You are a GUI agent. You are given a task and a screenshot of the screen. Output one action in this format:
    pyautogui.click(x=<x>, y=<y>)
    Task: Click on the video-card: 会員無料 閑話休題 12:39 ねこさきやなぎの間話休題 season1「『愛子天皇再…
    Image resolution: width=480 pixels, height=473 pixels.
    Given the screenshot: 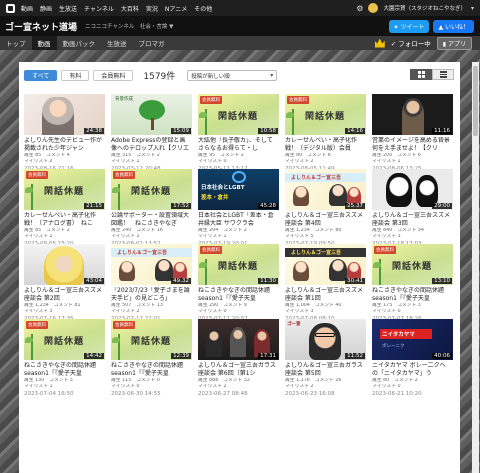 What is the action you would take?
    pyautogui.click(x=150, y=358)
    